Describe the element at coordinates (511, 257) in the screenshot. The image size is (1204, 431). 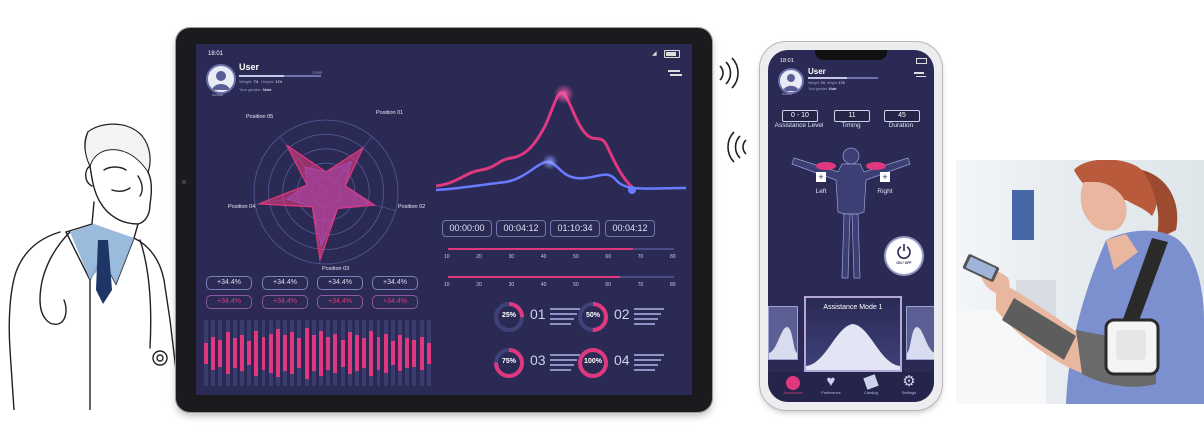
I see `slider-tick-label: 30` at that location.